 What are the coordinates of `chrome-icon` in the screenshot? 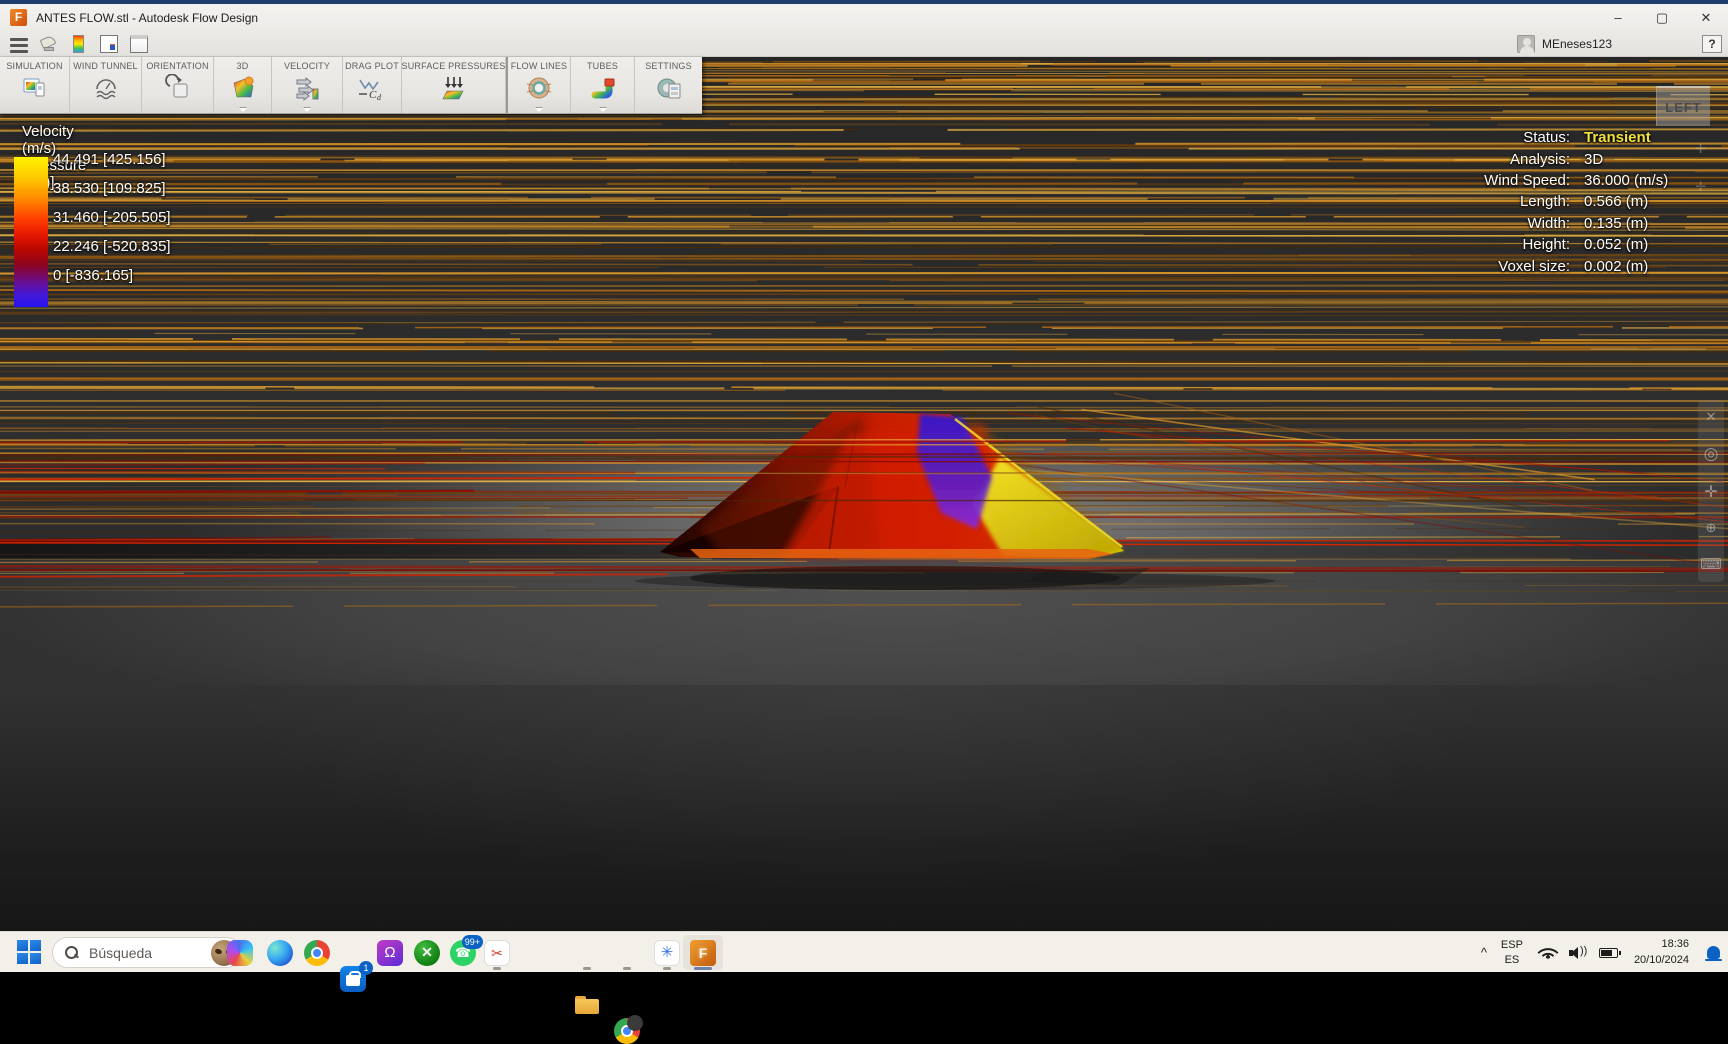 It's located at (317, 953).